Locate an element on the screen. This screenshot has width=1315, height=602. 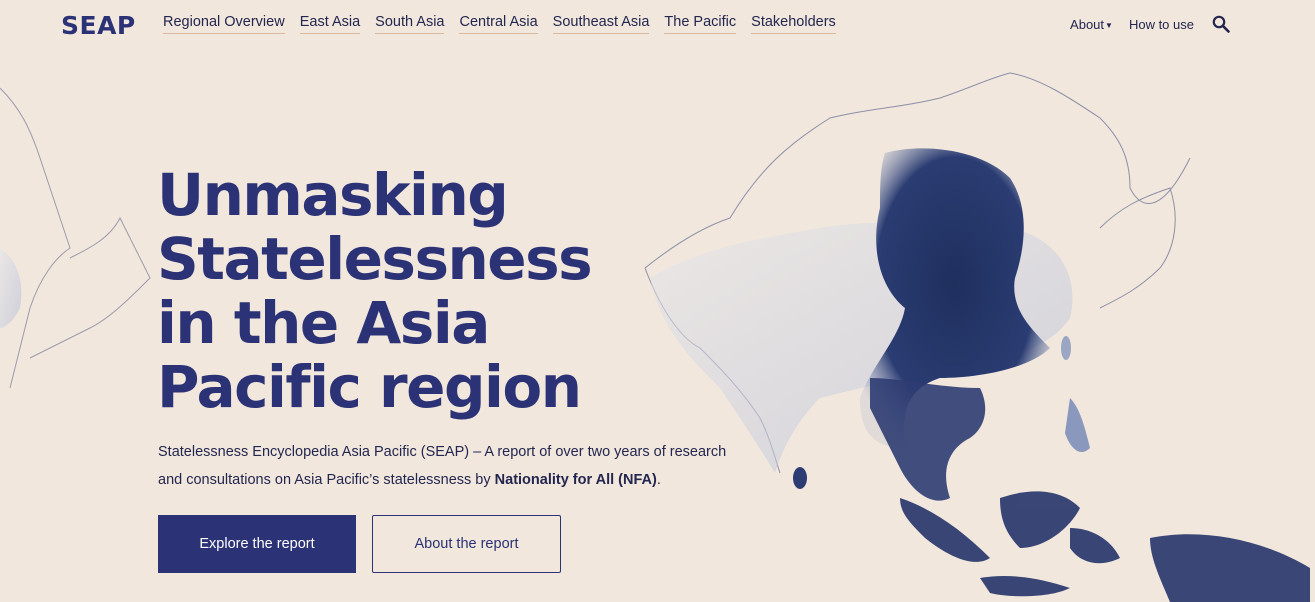
about-label: About is located at coordinates (1087, 24).